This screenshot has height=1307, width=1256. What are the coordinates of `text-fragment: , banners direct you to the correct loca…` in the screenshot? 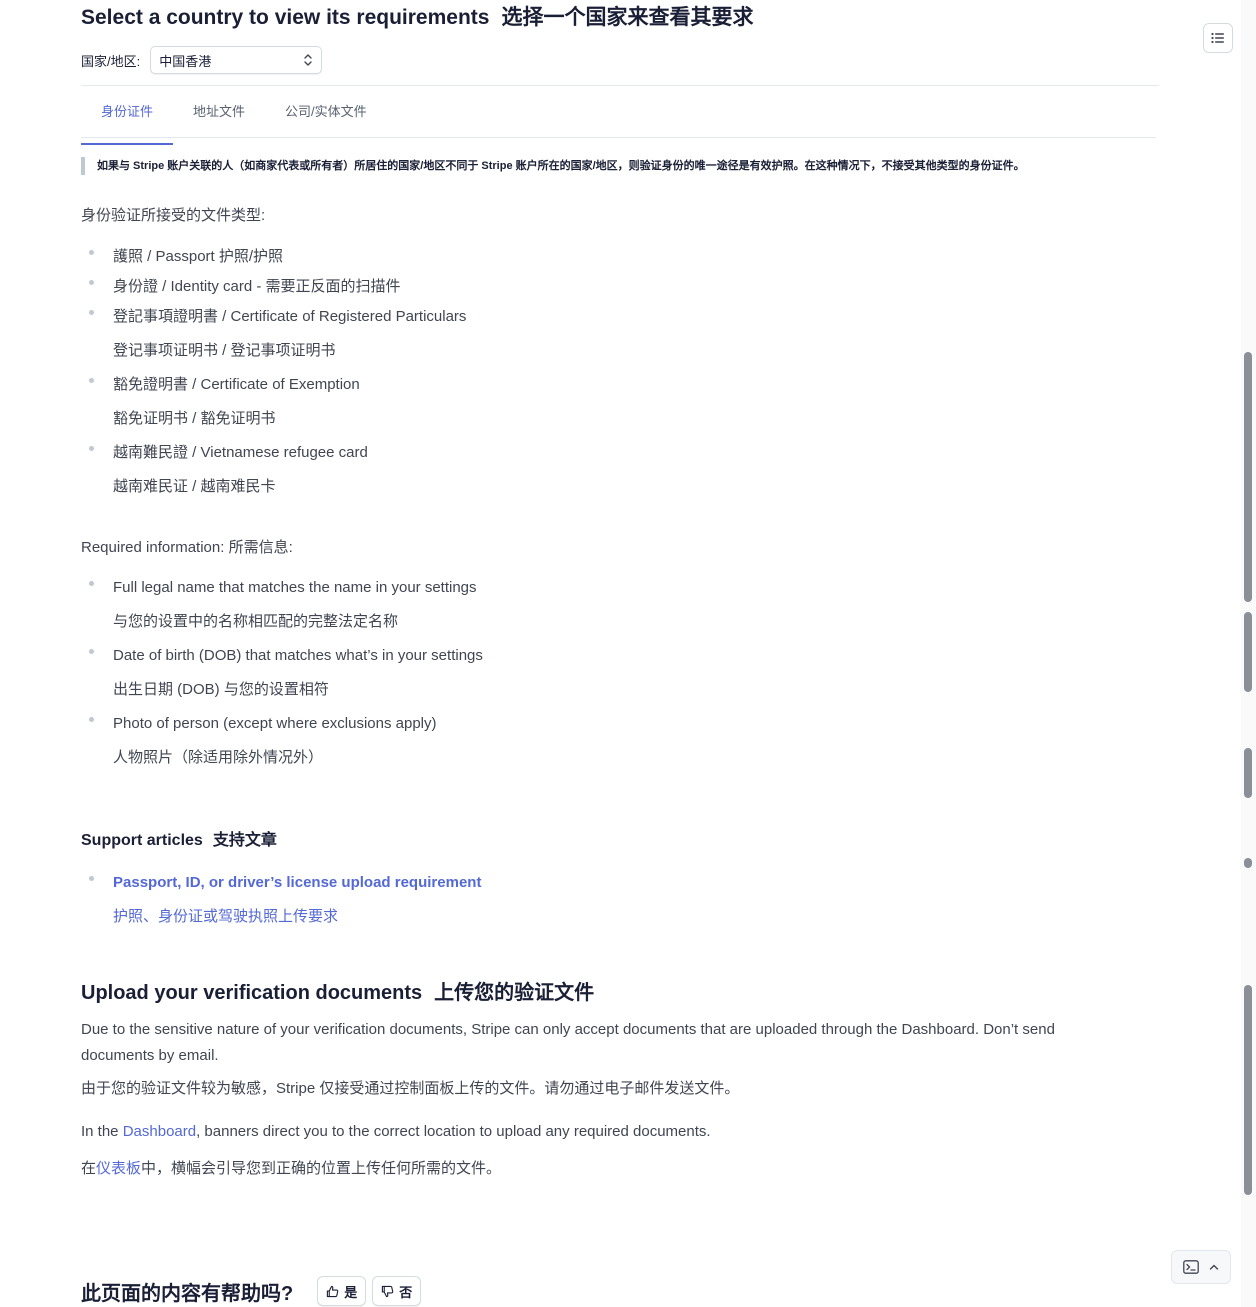 It's located at (453, 1131).